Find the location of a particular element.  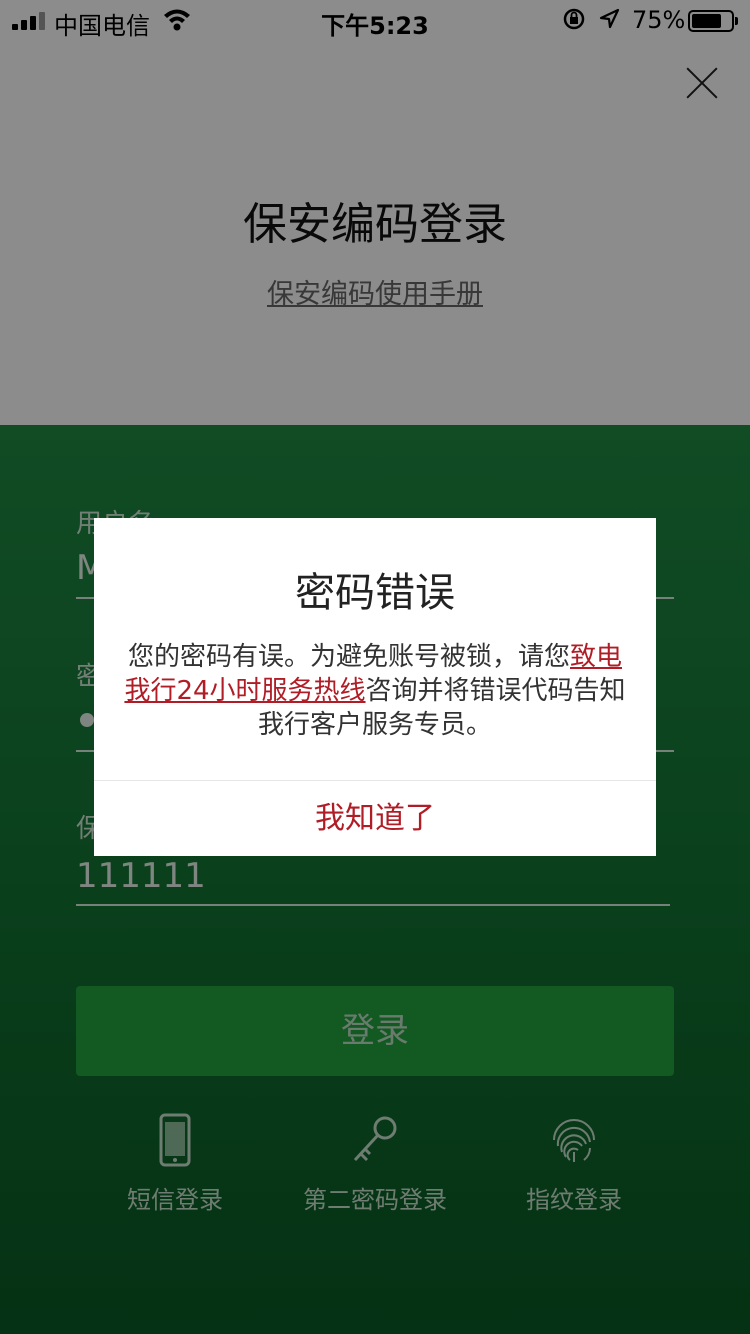

dialog-message-text-1: 您的密码有误。为避免账号被锁，请您 is located at coordinates (348, 657).